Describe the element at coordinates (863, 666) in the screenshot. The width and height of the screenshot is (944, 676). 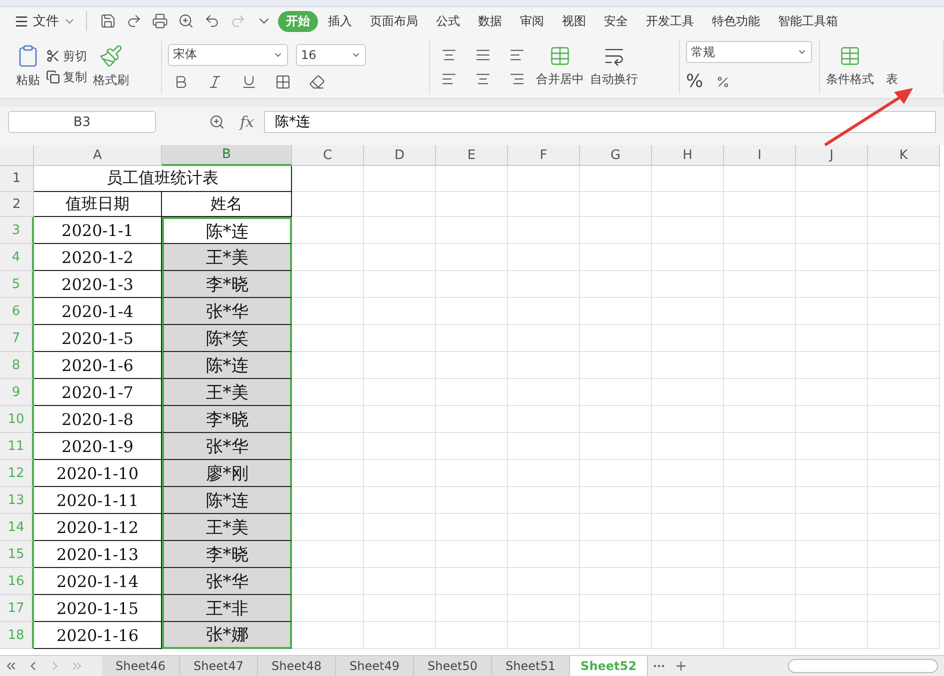
I see `horizontal-scrollbar` at that location.